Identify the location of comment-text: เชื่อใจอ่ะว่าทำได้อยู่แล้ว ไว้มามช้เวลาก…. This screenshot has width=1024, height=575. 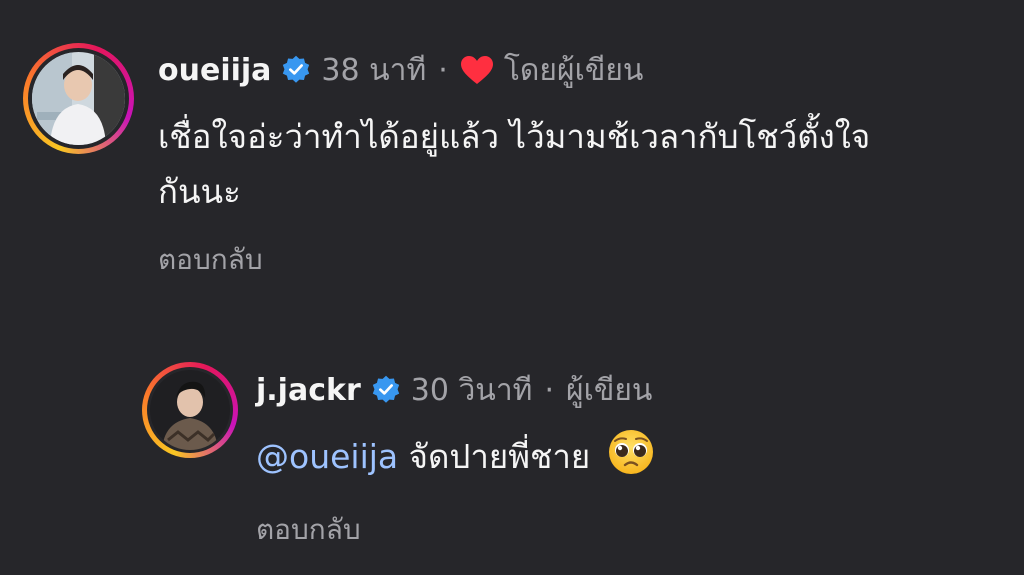
(514, 164).